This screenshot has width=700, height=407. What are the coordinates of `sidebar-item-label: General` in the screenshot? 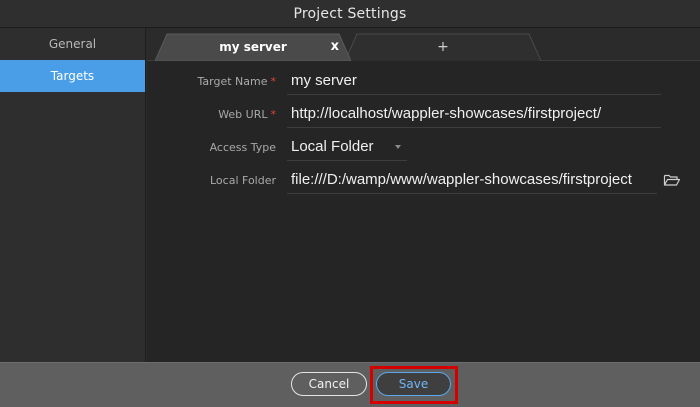 It's located at (72, 44).